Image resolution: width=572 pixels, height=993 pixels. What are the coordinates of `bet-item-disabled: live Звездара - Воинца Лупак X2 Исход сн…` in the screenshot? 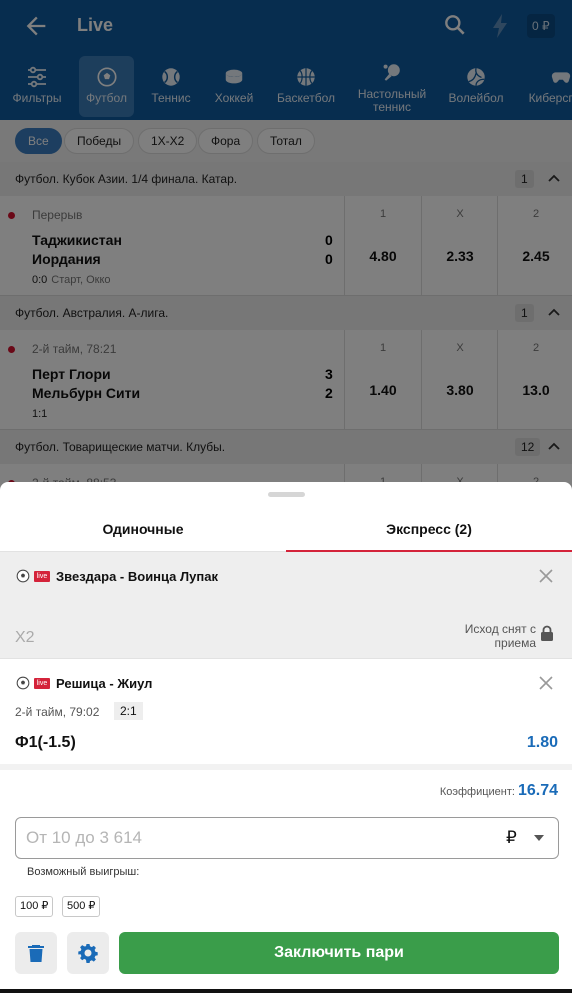 It's located at (286, 605).